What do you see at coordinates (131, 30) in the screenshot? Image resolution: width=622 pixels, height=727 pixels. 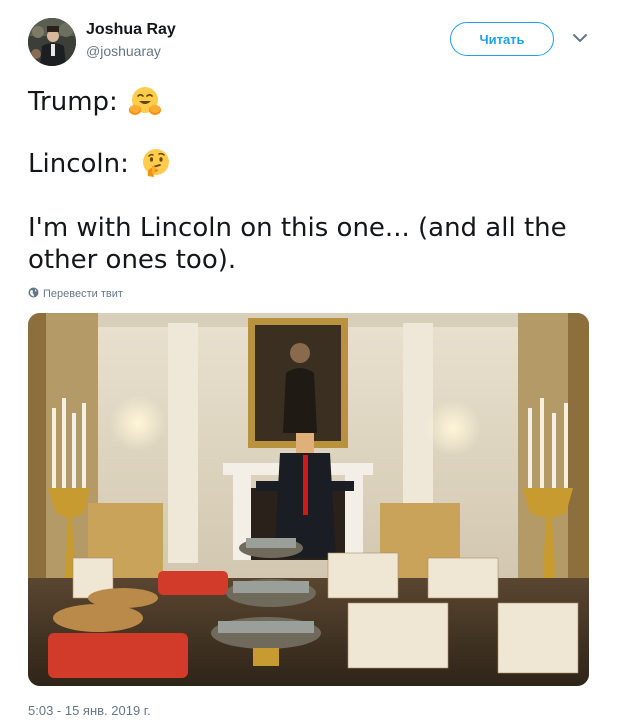 I see `author-name: Joshua Ray` at bounding box center [131, 30].